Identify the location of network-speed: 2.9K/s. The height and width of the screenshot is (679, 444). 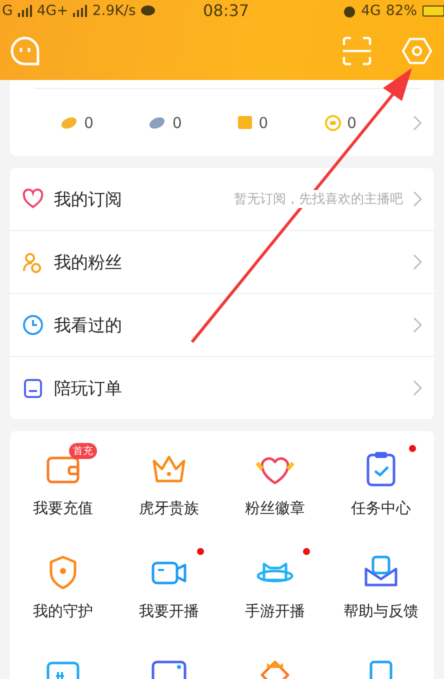
(114, 11).